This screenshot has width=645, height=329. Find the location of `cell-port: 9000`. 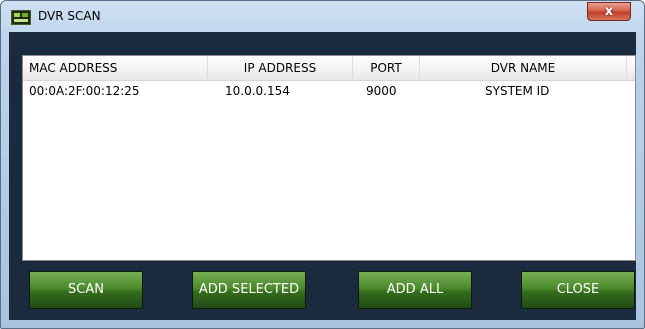

cell-port: 9000 is located at coordinates (381, 91).